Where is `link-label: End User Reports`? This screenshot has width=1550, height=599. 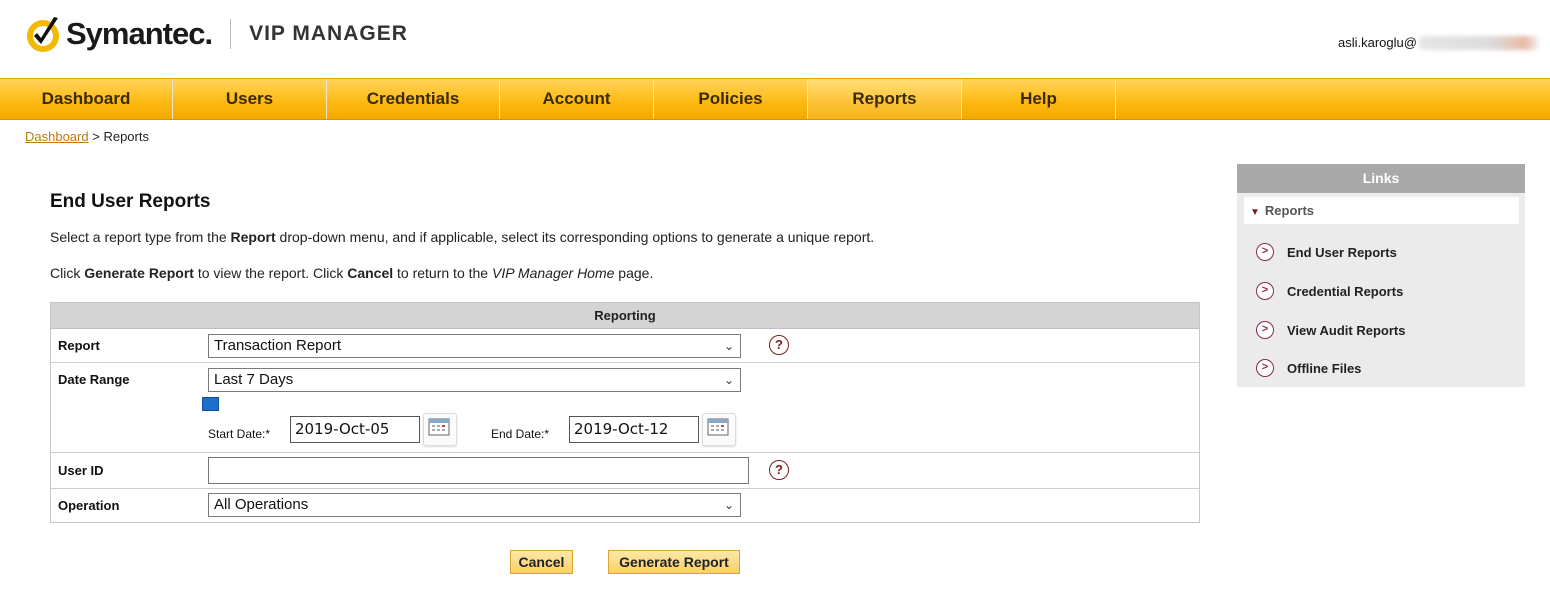
link-label: End User Reports is located at coordinates (1342, 252).